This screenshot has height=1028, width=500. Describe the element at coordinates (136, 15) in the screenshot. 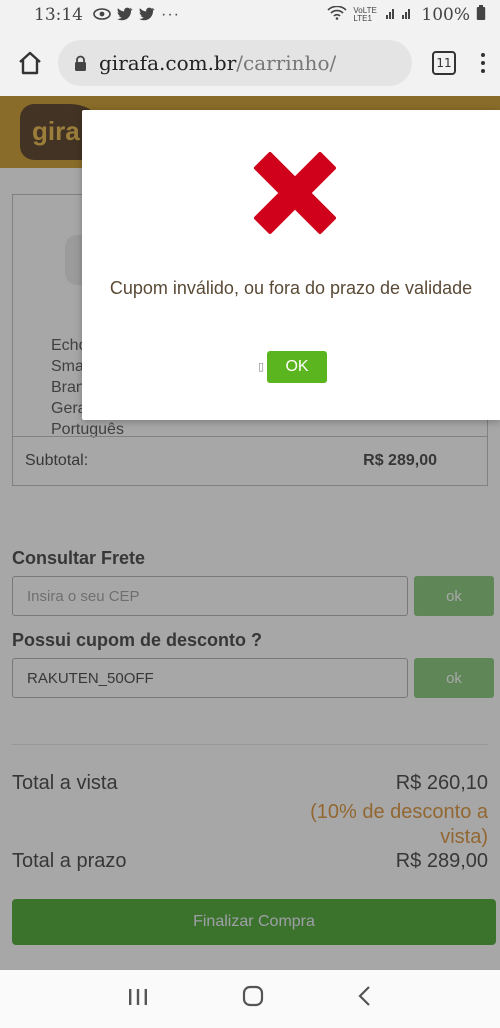

I see `notification-icons: ···` at that location.